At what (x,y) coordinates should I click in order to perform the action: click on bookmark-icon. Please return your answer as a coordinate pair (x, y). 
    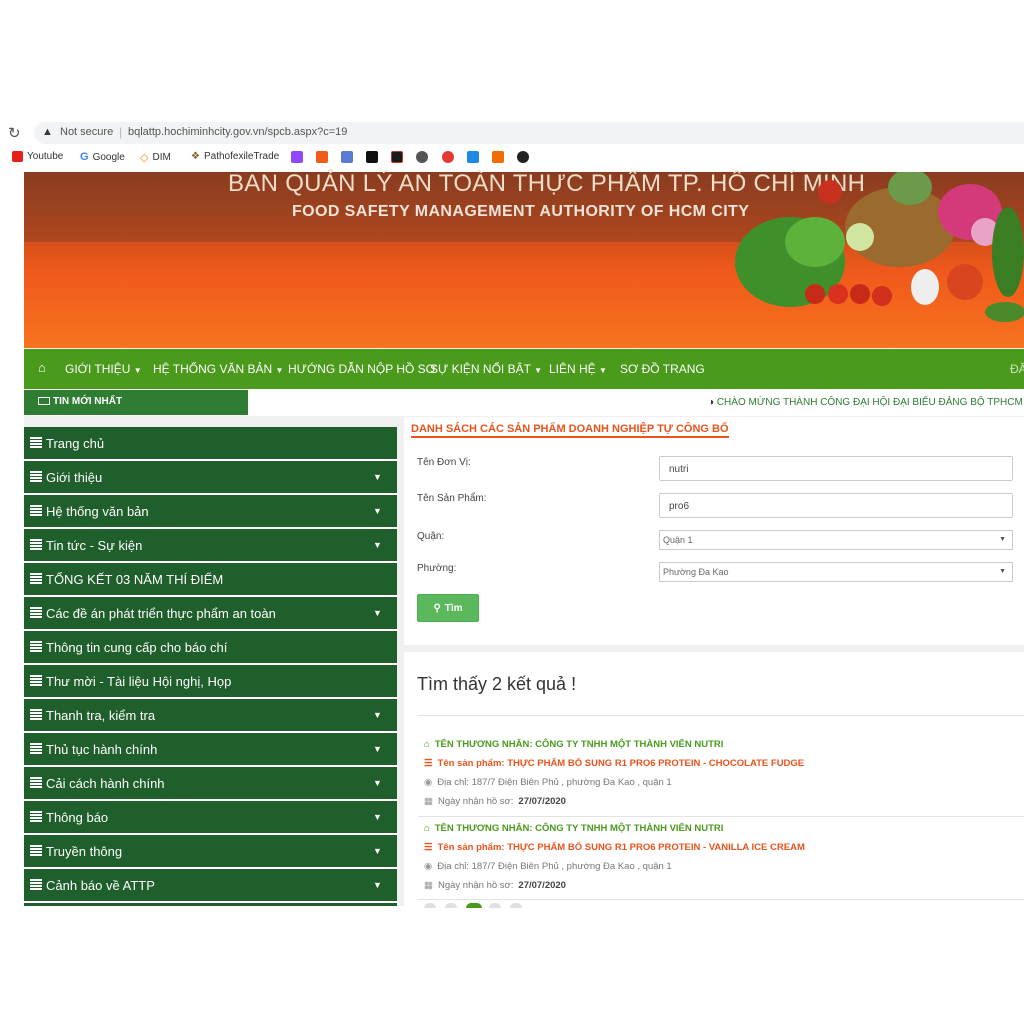
    Looking at the image, I should click on (397, 157).